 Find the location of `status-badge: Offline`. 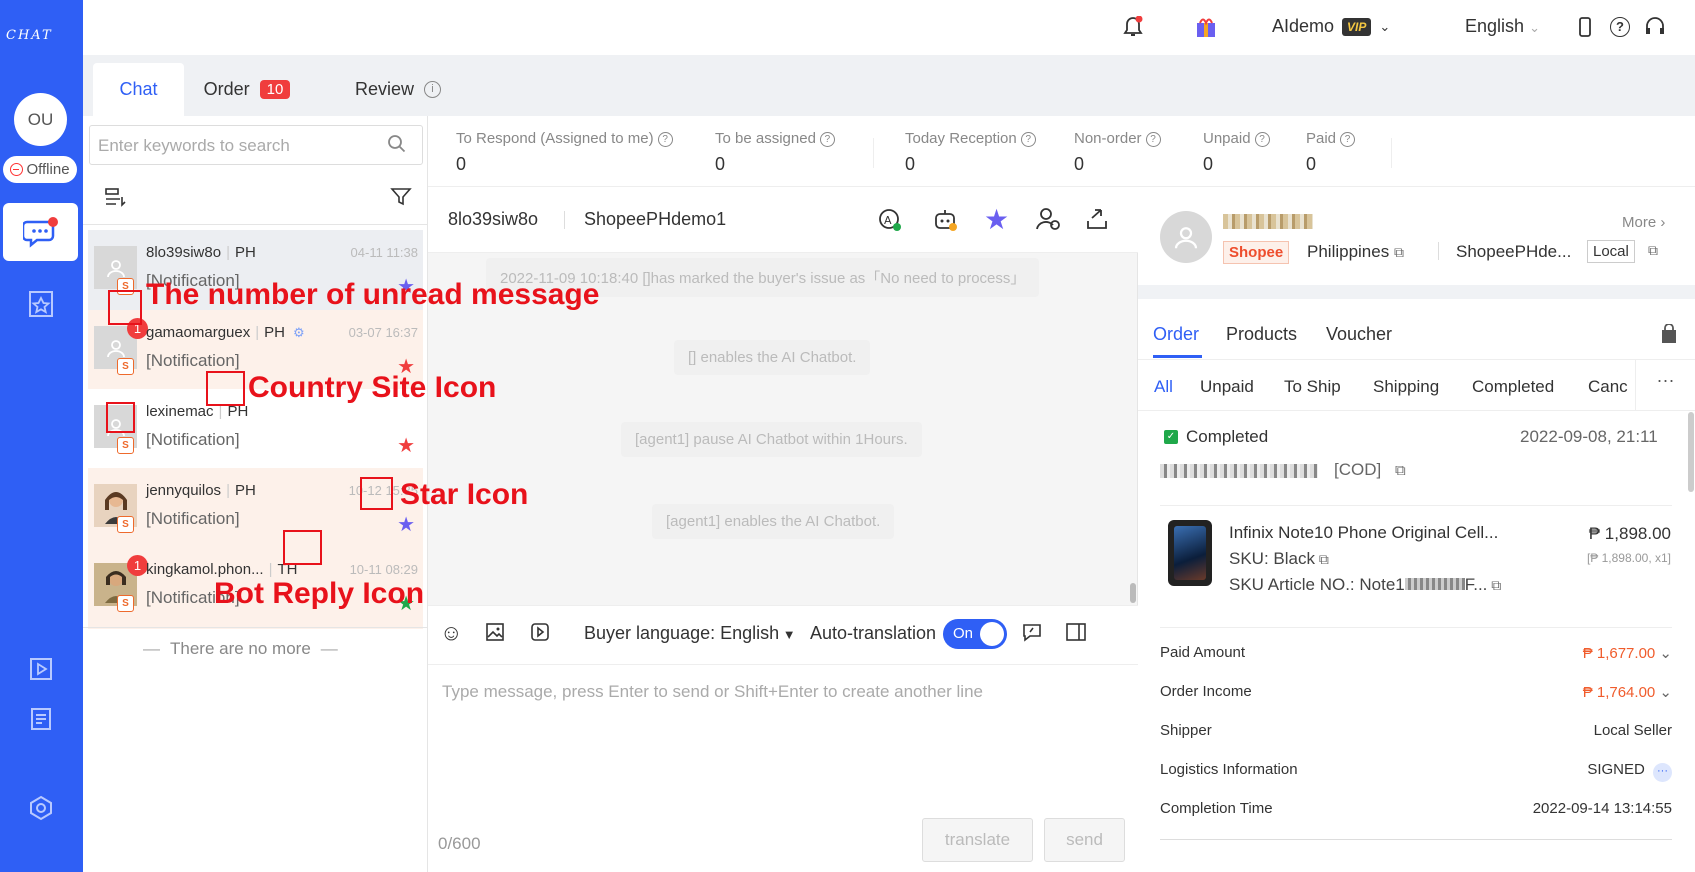

status-badge: Offline is located at coordinates (40, 169).